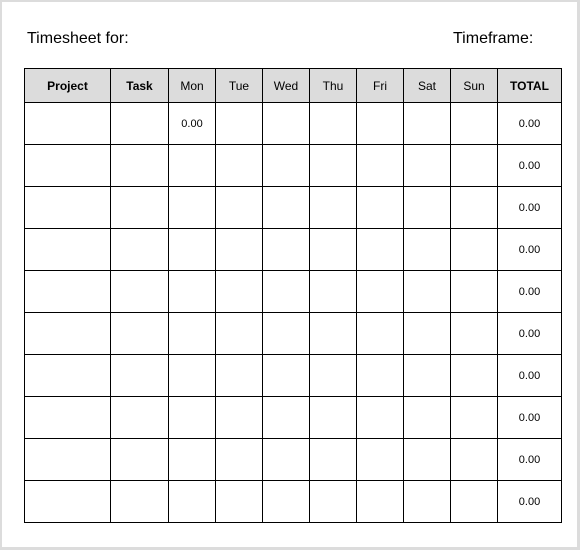 Image resolution: width=580 pixels, height=550 pixels. Describe the element at coordinates (333, 85) in the screenshot. I see `column-header-thu: Thu` at that location.